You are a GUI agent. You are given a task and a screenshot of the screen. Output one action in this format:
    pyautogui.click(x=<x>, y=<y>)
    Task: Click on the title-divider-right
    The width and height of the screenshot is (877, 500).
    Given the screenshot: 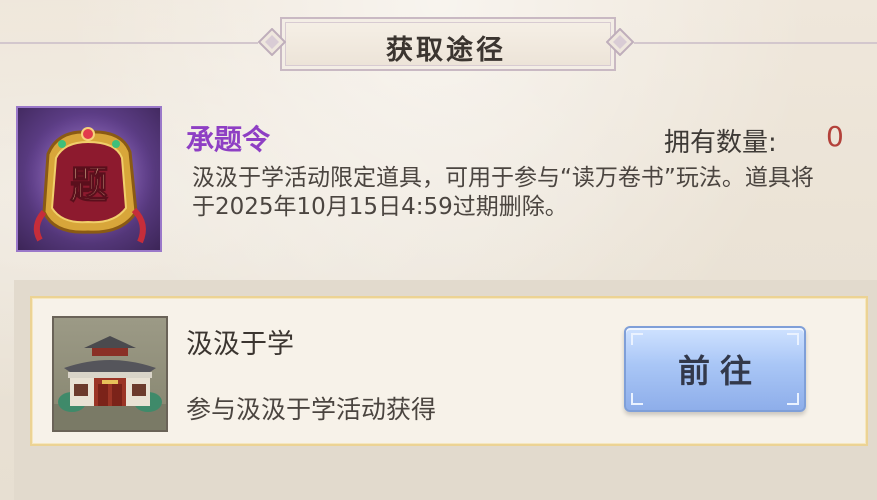 What is the action you would take?
    pyautogui.click(x=755, y=43)
    